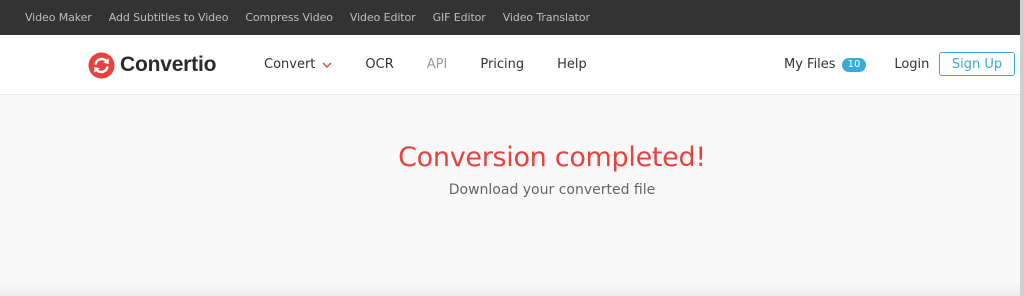 Image resolution: width=1024 pixels, height=296 pixels. What do you see at coordinates (546, 17) in the screenshot?
I see `topbar-link-video-translator: Video Translator` at bounding box center [546, 17].